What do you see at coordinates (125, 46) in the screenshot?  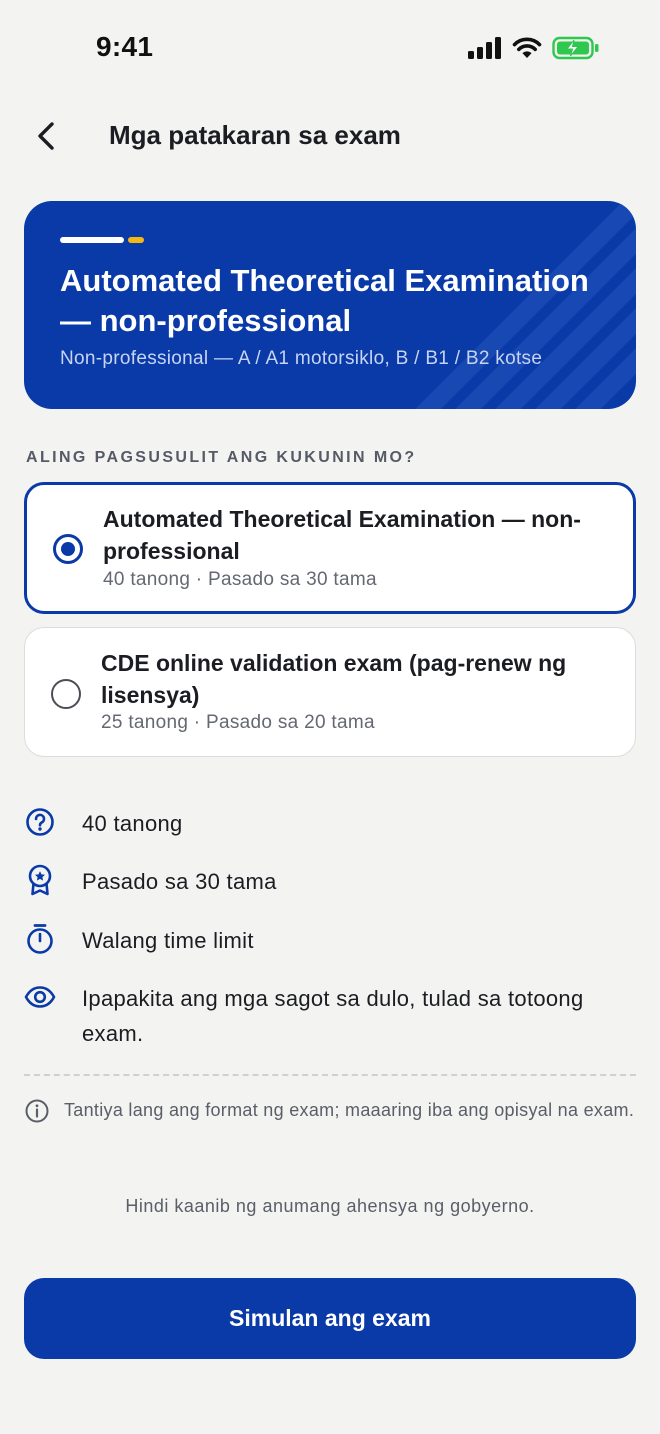 I see `status-time: 9:41` at bounding box center [125, 46].